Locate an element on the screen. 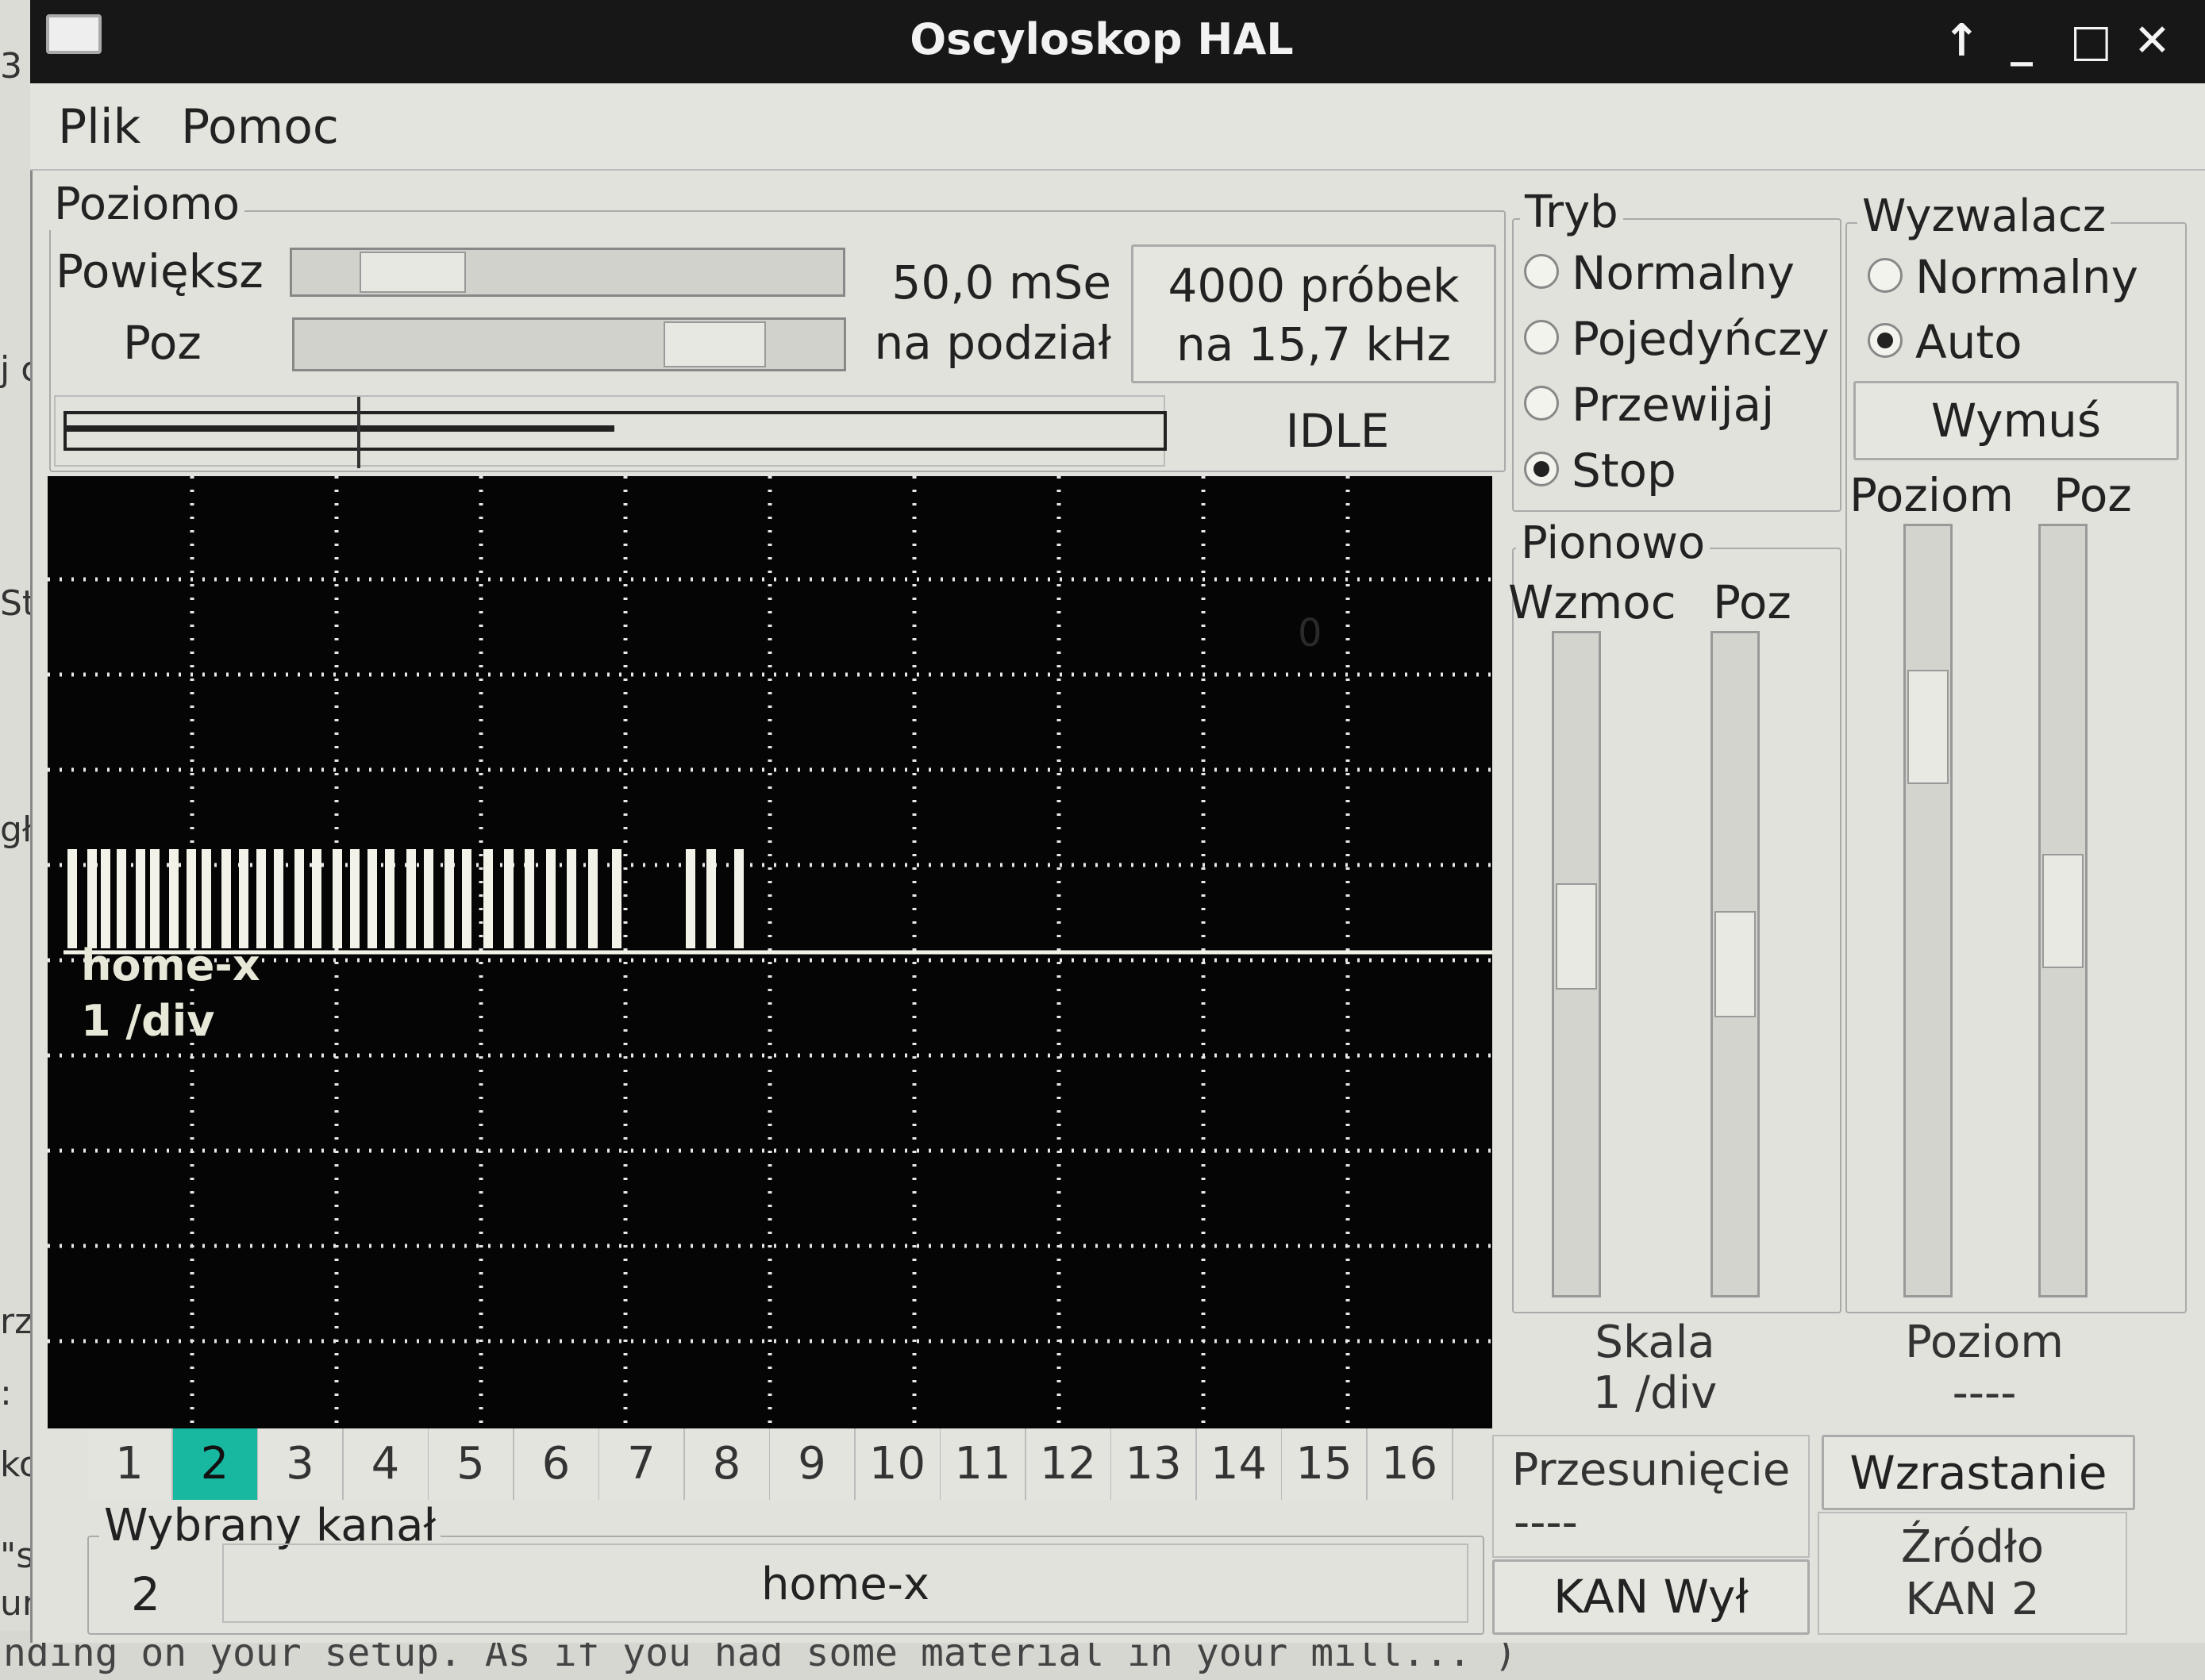  channel-tab-14: 14 is located at coordinates (1239, 1464).